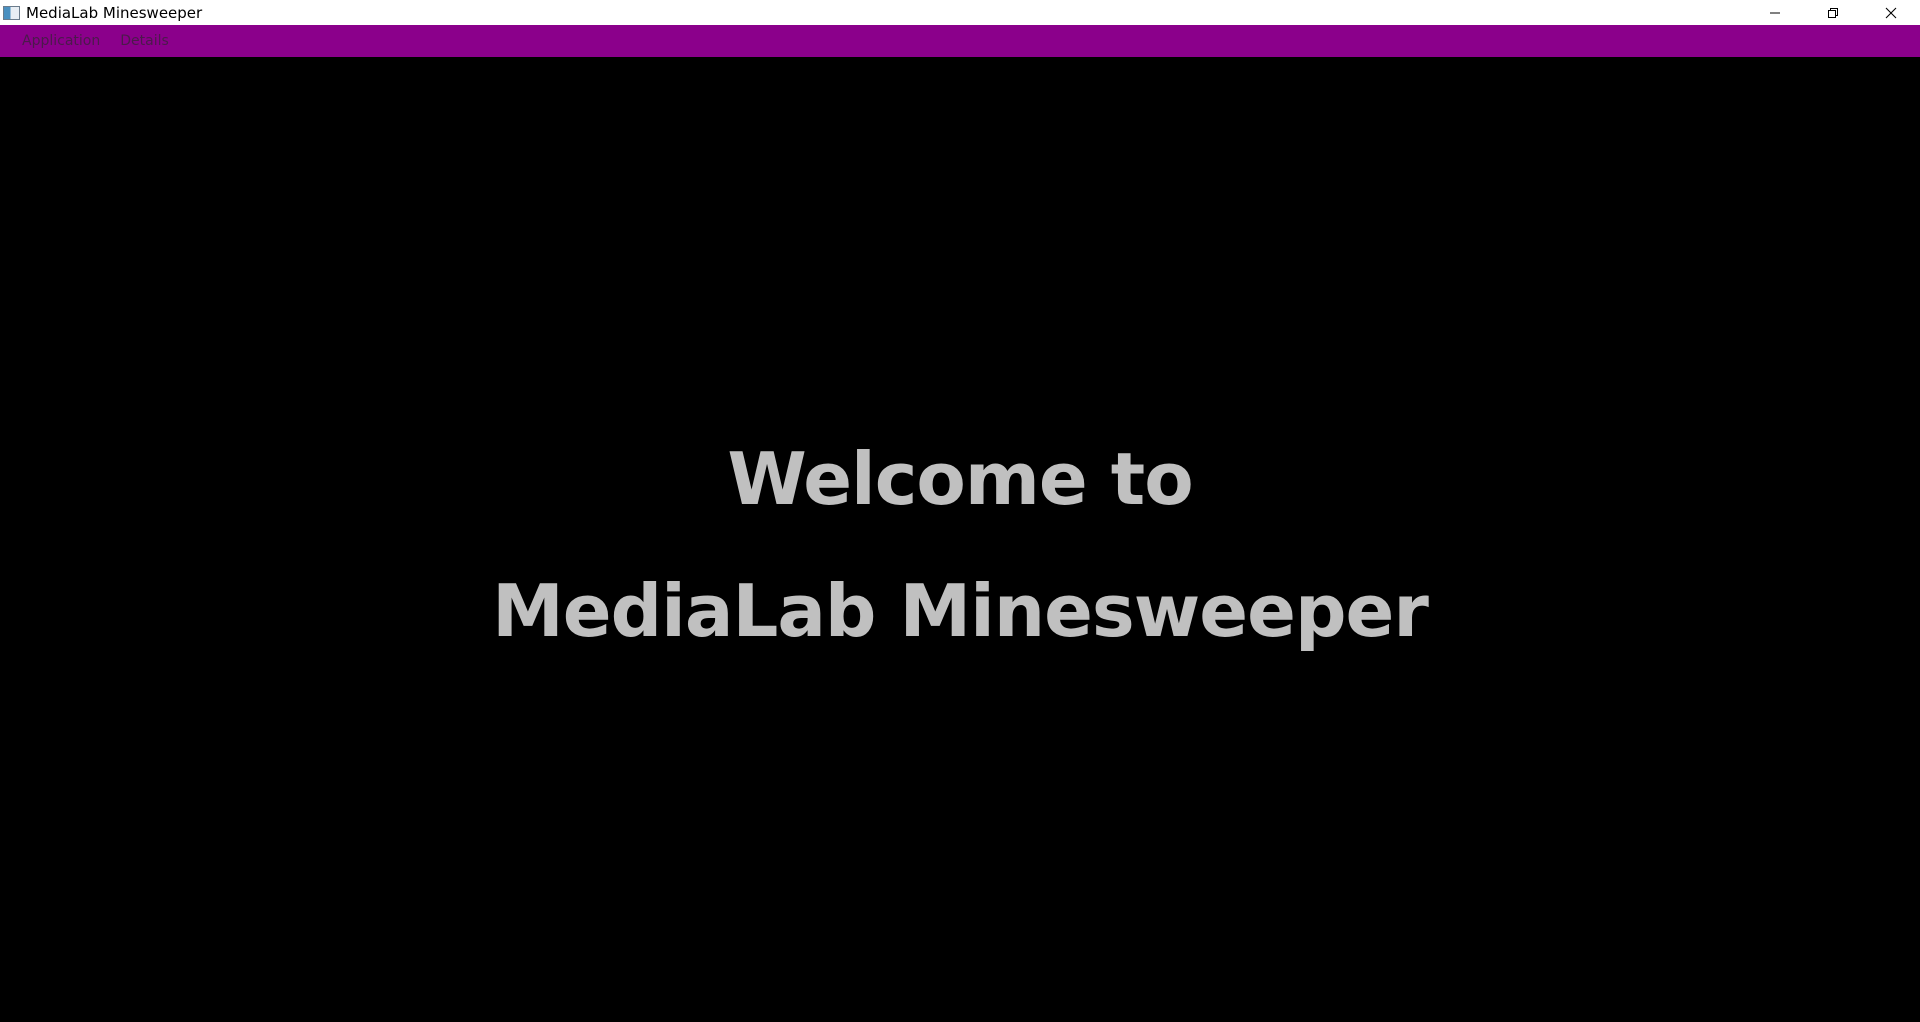 This screenshot has height=1022, width=1920. I want to click on close-icon, so click(1891, 12).